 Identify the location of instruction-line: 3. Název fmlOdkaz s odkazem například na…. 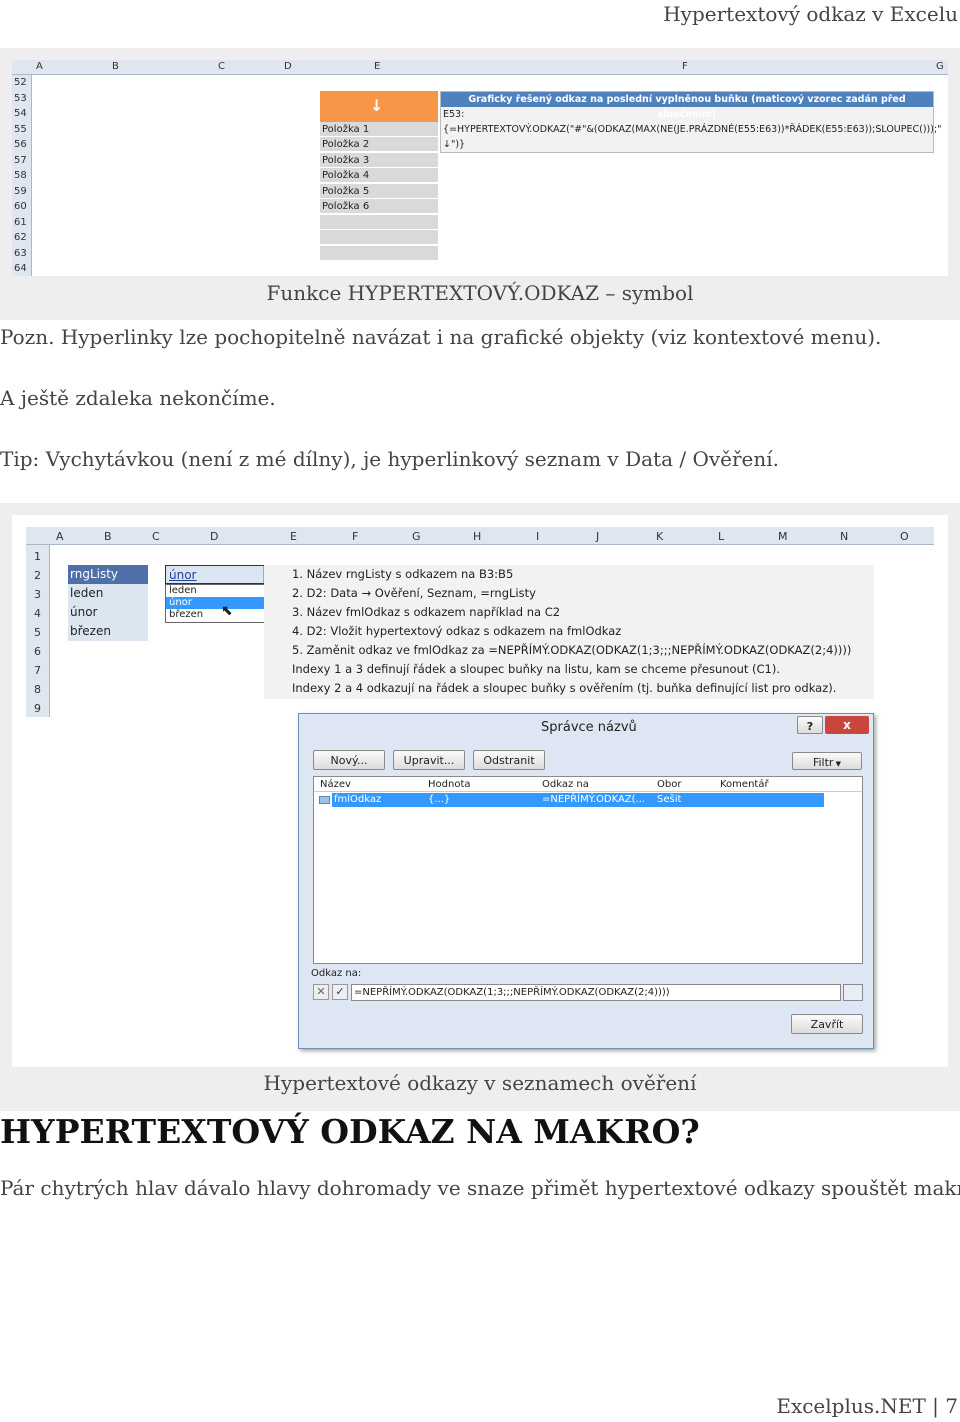
(426, 612).